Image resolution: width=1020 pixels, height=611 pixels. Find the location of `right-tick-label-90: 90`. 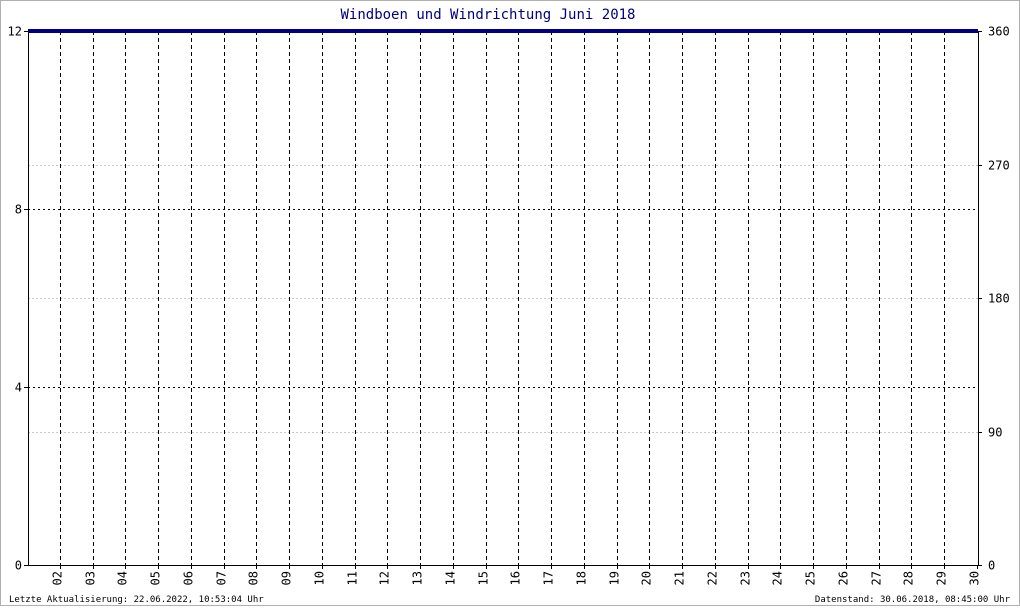

right-tick-label-90: 90 is located at coordinates (995, 433).